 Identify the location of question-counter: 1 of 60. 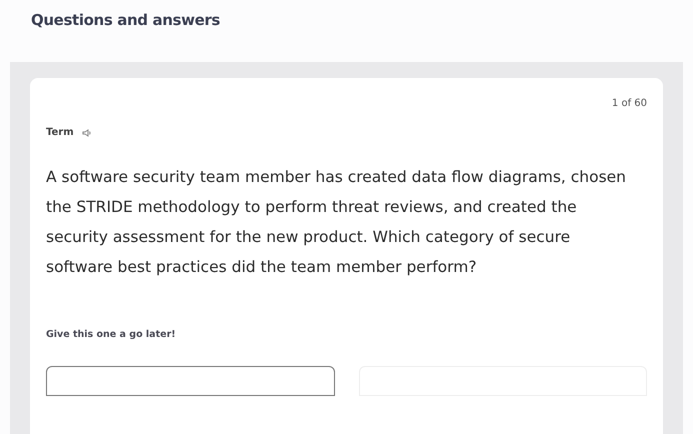
(629, 104).